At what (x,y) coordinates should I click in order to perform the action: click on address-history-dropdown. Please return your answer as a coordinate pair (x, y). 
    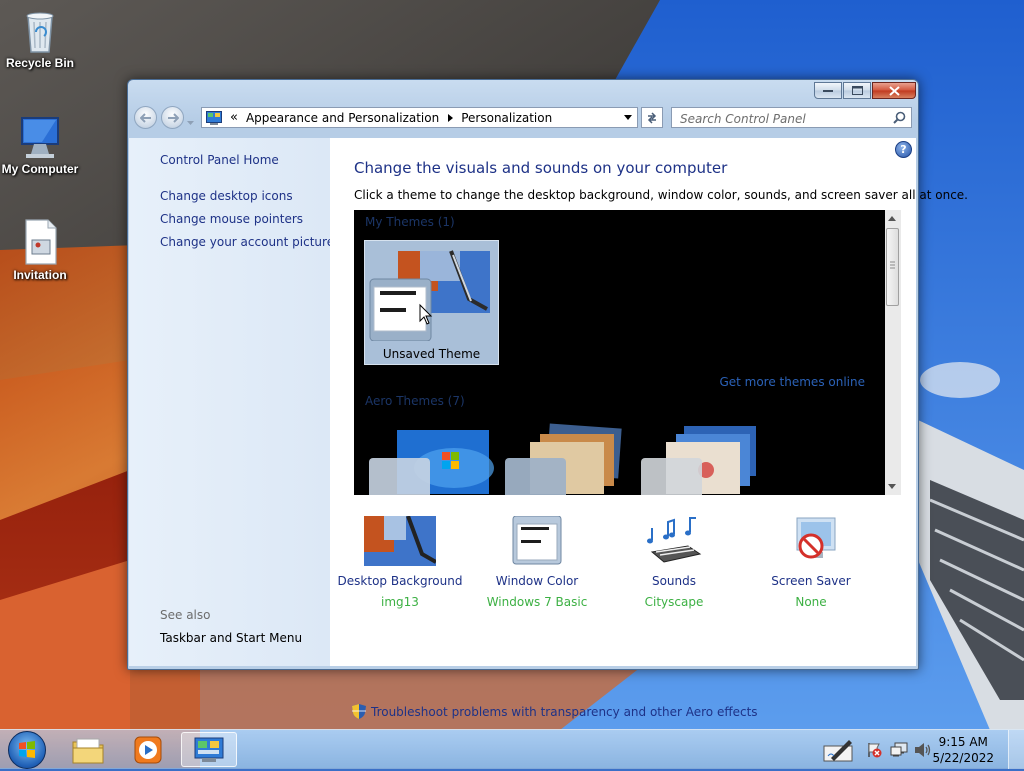
    Looking at the image, I should click on (628, 117).